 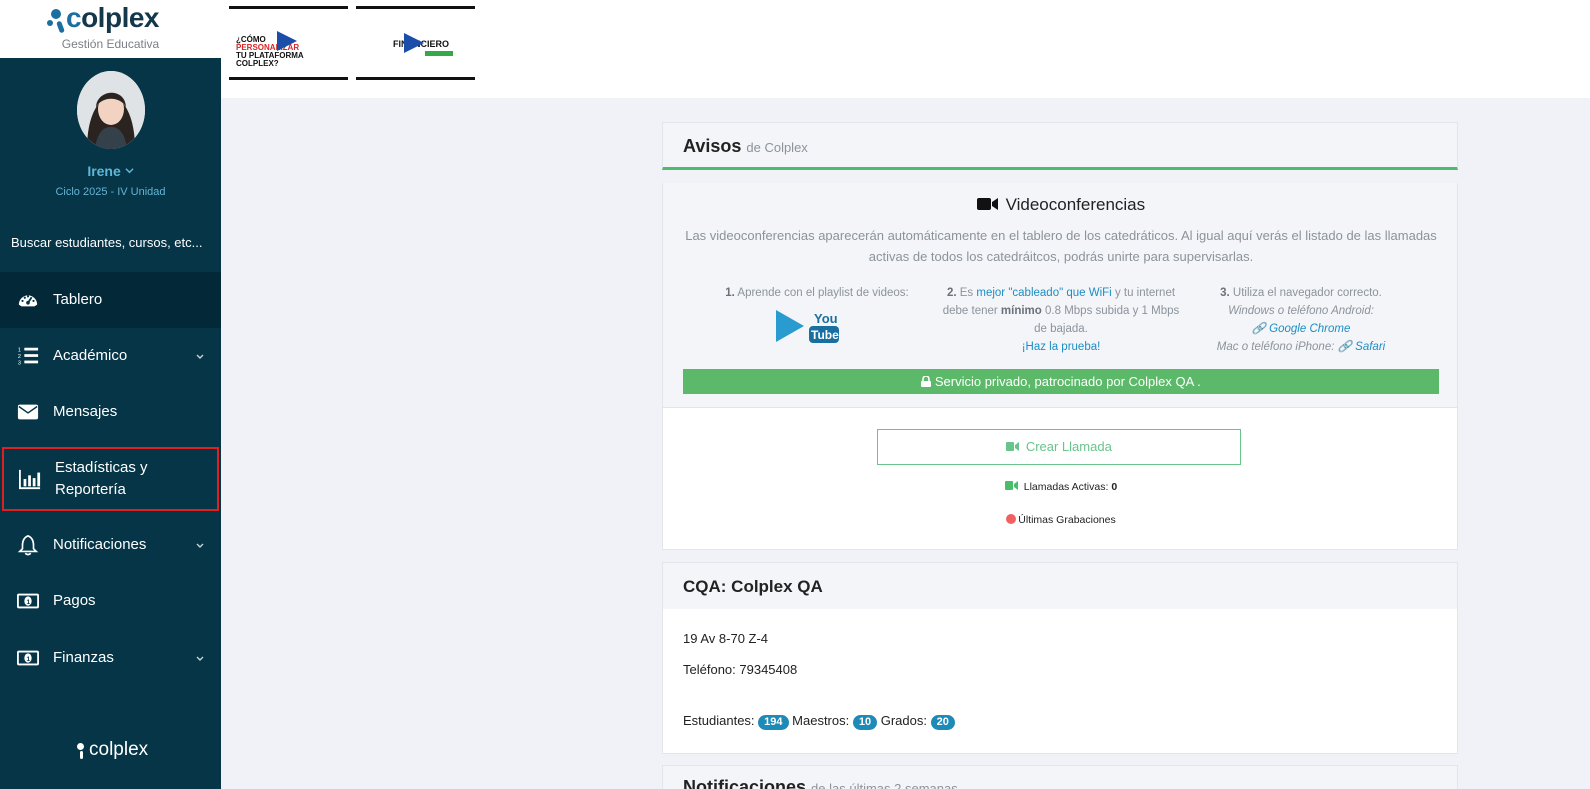 What do you see at coordinates (1067, 520) in the screenshot?
I see `recent-recordings-label: Últimas Grabaciones` at bounding box center [1067, 520].